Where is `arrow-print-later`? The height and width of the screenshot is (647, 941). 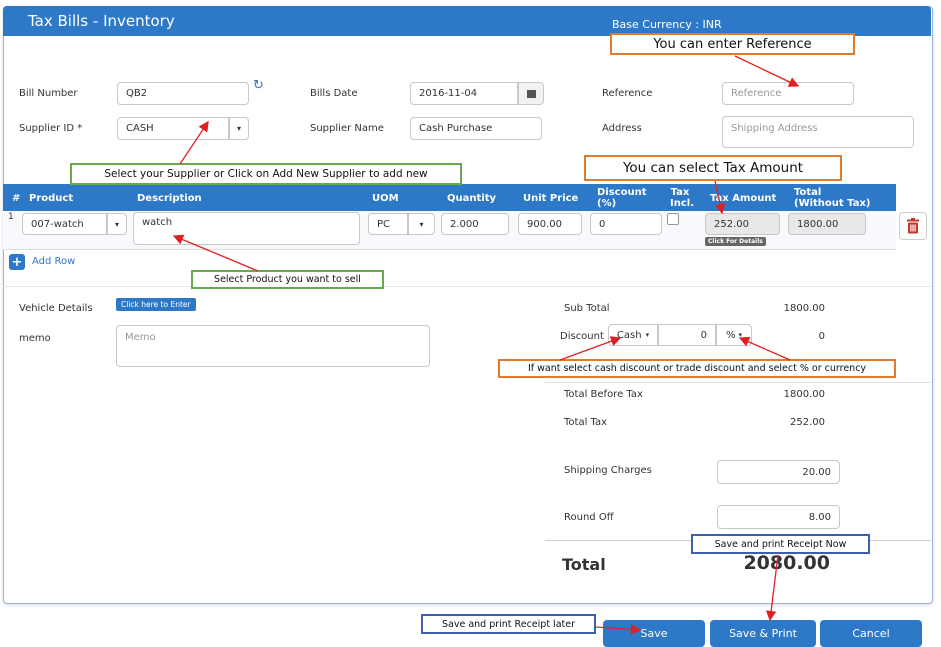
arrow-print-later is located at coordinates (618, 629).